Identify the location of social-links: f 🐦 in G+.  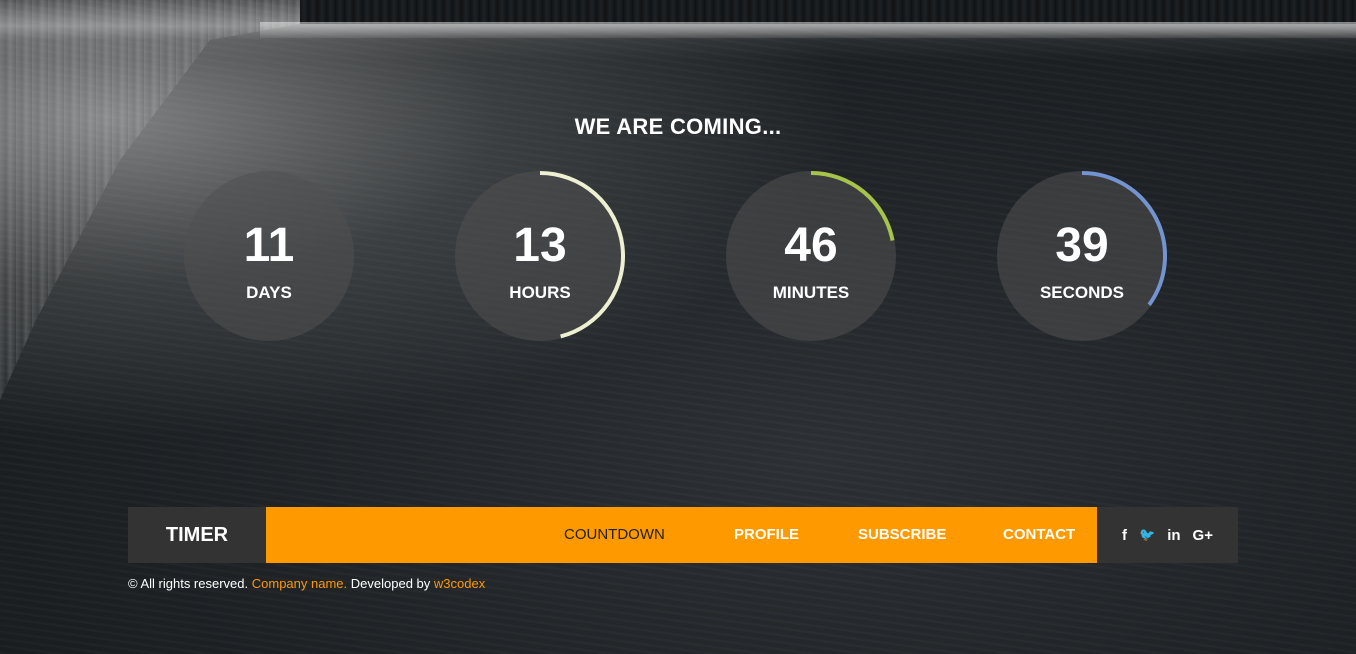
(1167, 535).